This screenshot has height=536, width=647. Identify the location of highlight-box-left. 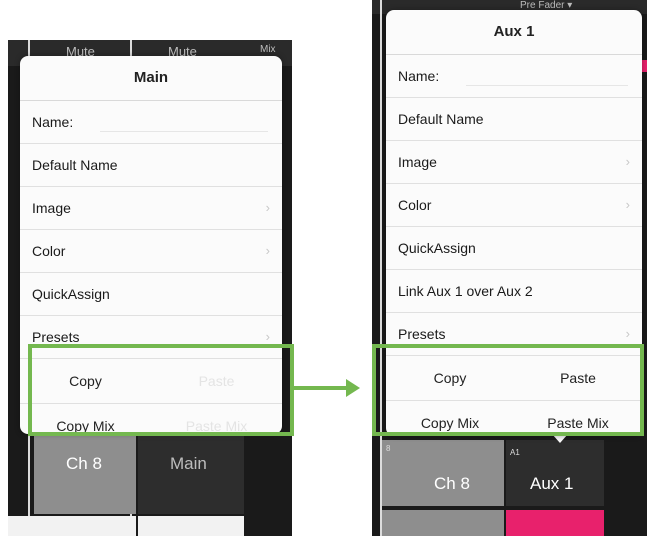
(161, 390).